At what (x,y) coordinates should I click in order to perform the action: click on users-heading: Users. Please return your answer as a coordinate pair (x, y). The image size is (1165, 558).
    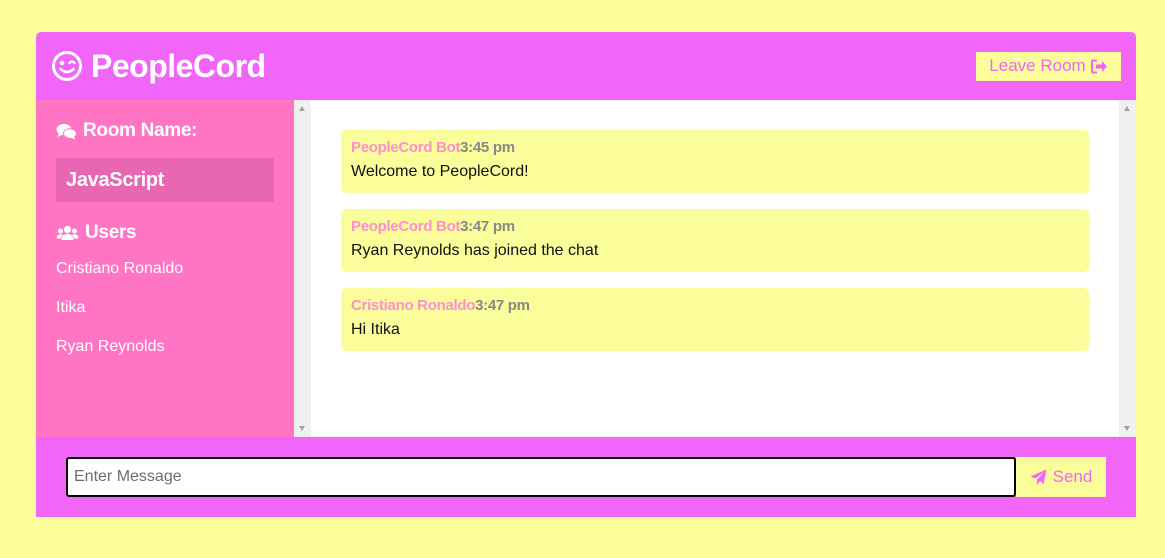
    Looking at the image, I should click on (165, 233).